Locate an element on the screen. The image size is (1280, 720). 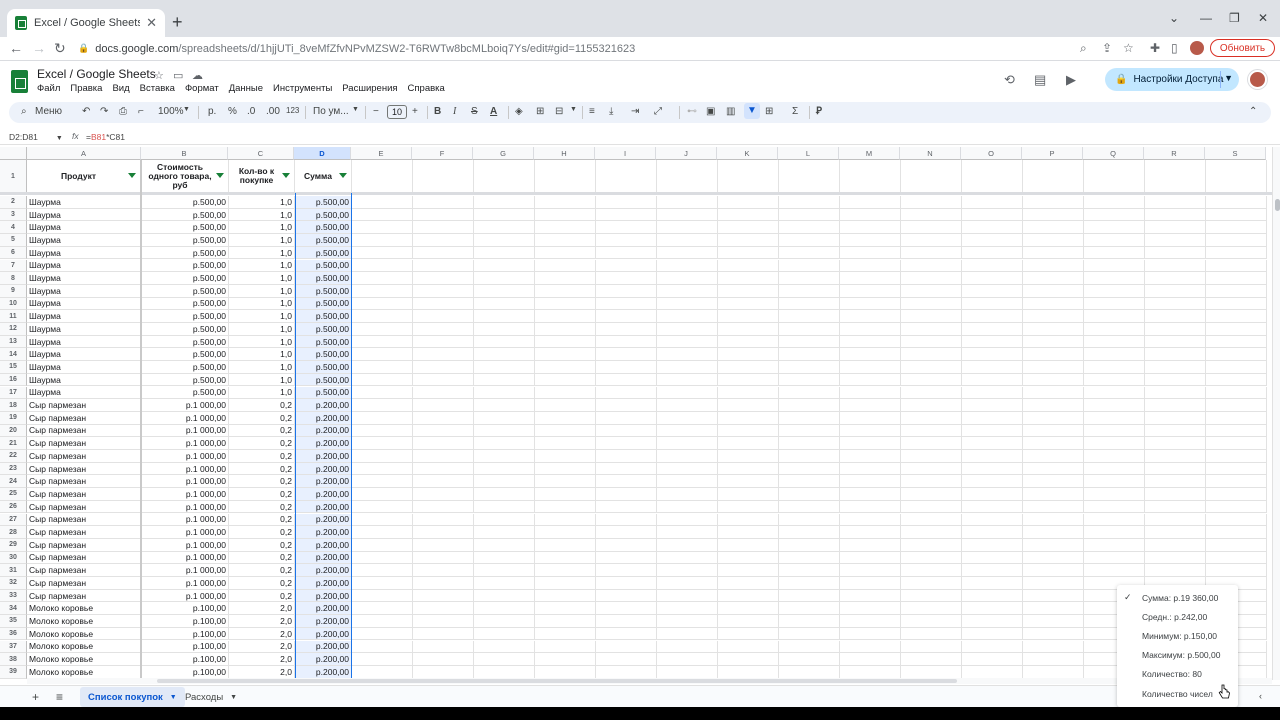
filter-icon: ▼ is located at coordinates (752, 111).